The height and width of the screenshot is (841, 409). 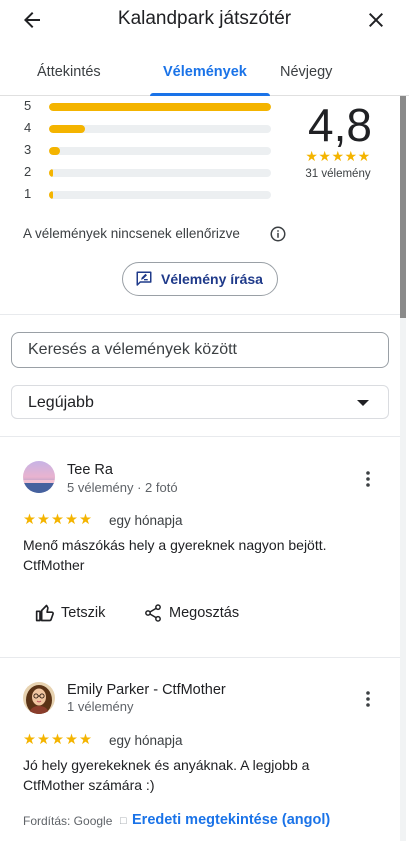 What do you see at coordinates (122, 487) in the screenshot?
I see `review-author-meta: 5 vélemény · 2 fotó` at bounding box center [122, 487].